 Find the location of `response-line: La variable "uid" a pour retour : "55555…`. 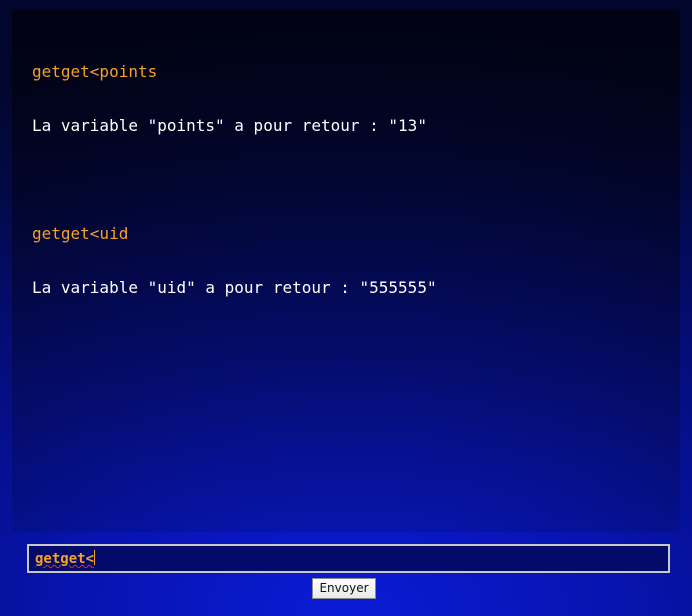

response-line: La variable "uid" a pour retour : "55555… is located at coordinates (234, 287).